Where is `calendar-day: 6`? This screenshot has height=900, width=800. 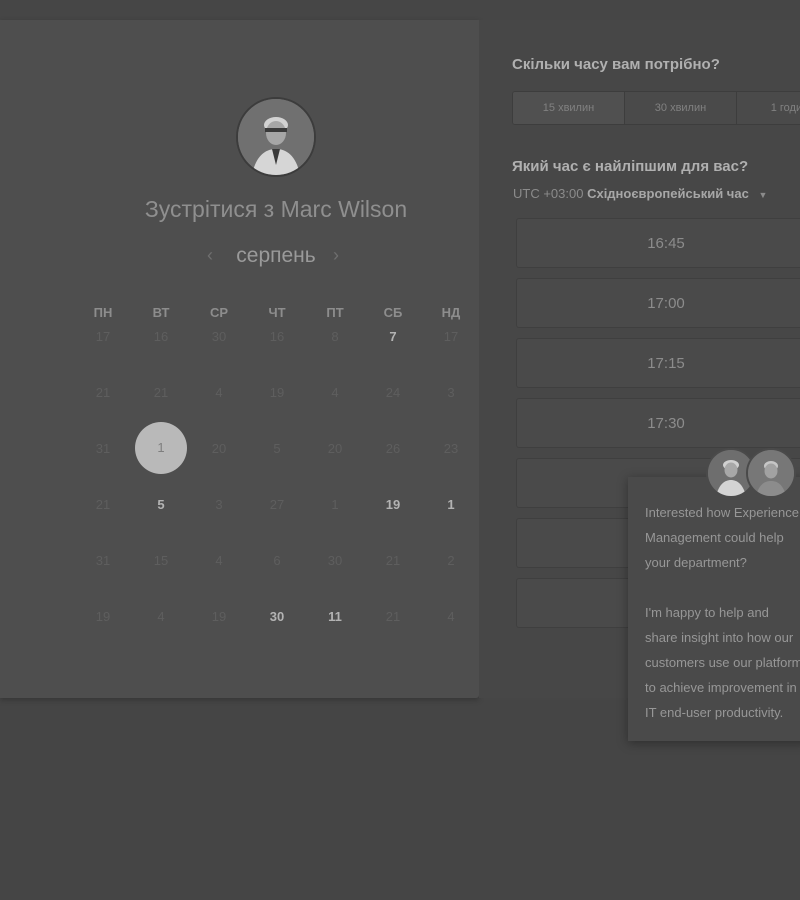
calendar-day: 6 is located at coordinates (277, 560).